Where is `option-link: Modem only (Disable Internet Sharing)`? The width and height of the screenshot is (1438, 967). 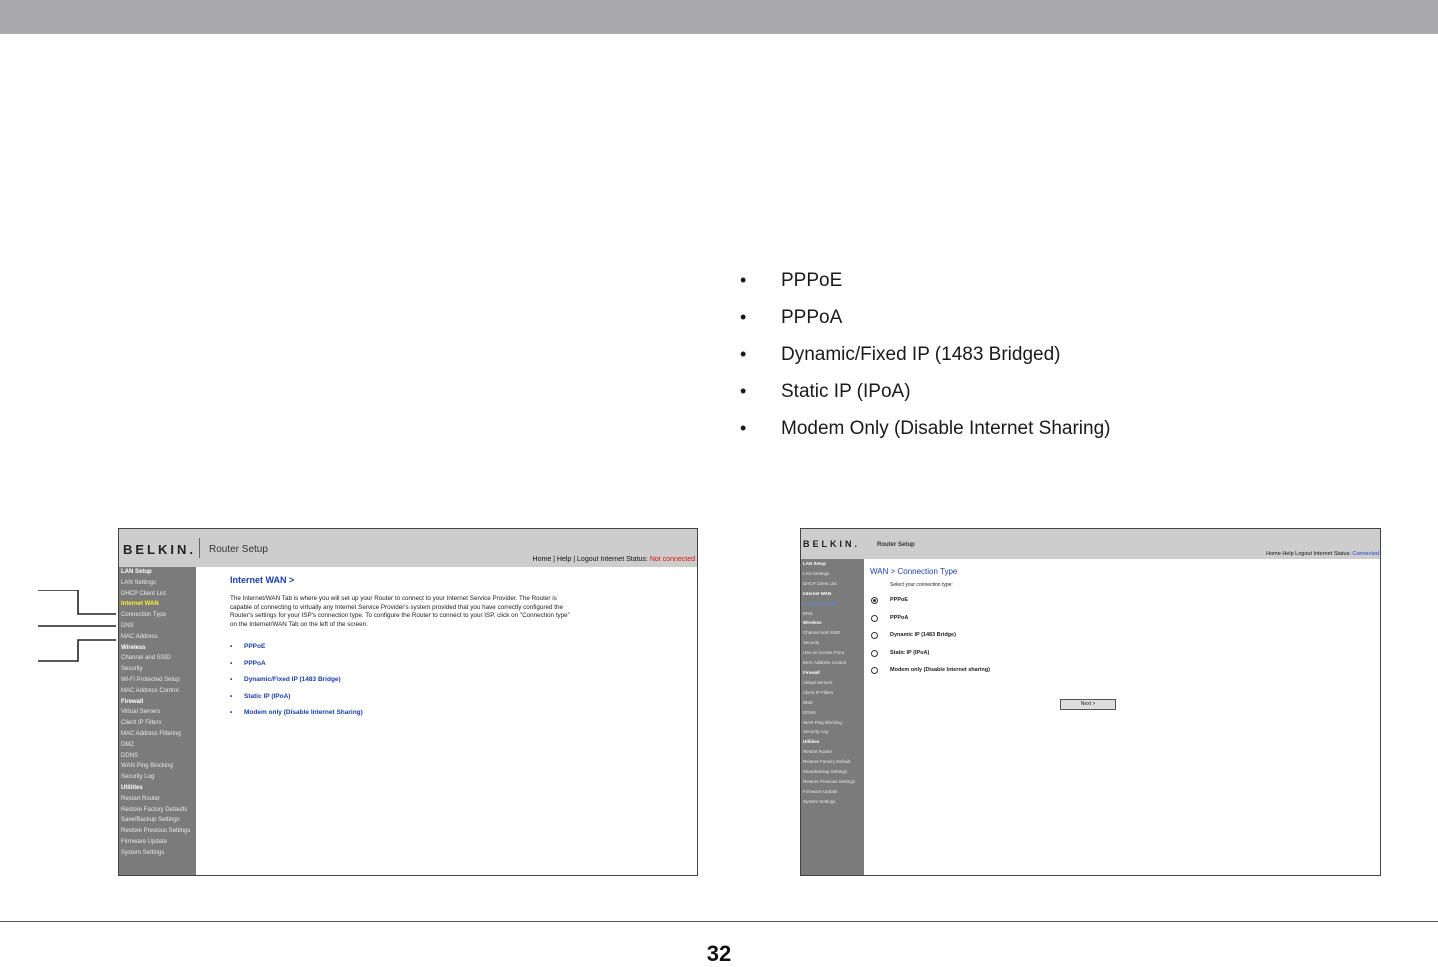
option-link: Modem only (Disable Internet Sharing) is located at coordinates (463, 713).